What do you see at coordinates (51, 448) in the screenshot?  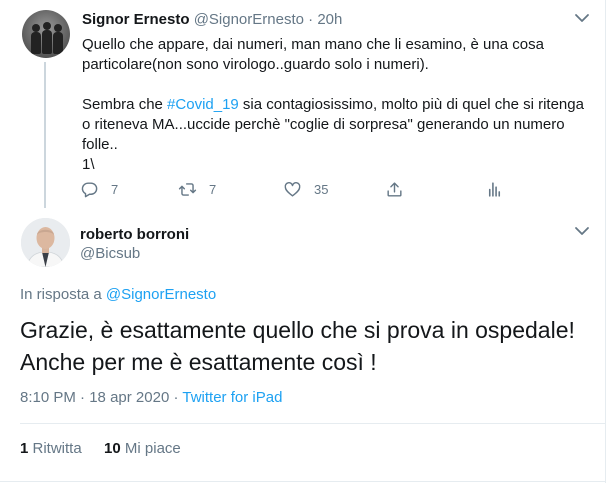 I see `retweets-stat: 1 Ritwitta` at bounding box center [51, 448].